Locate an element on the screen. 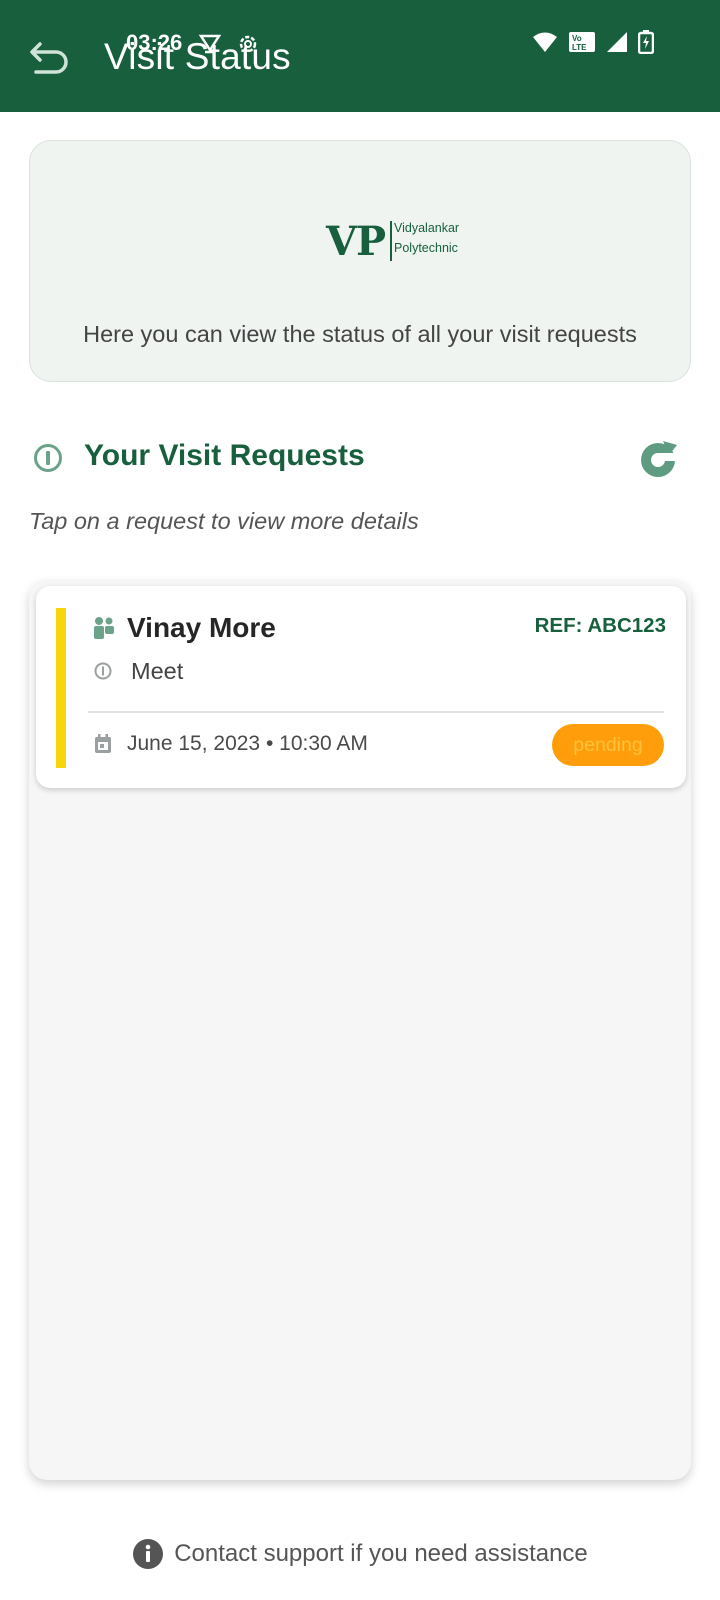 Image resolution: width=720 pixels, height=1600 pixels. visitor-name: Vinay More is located at coordinates (201, 627).